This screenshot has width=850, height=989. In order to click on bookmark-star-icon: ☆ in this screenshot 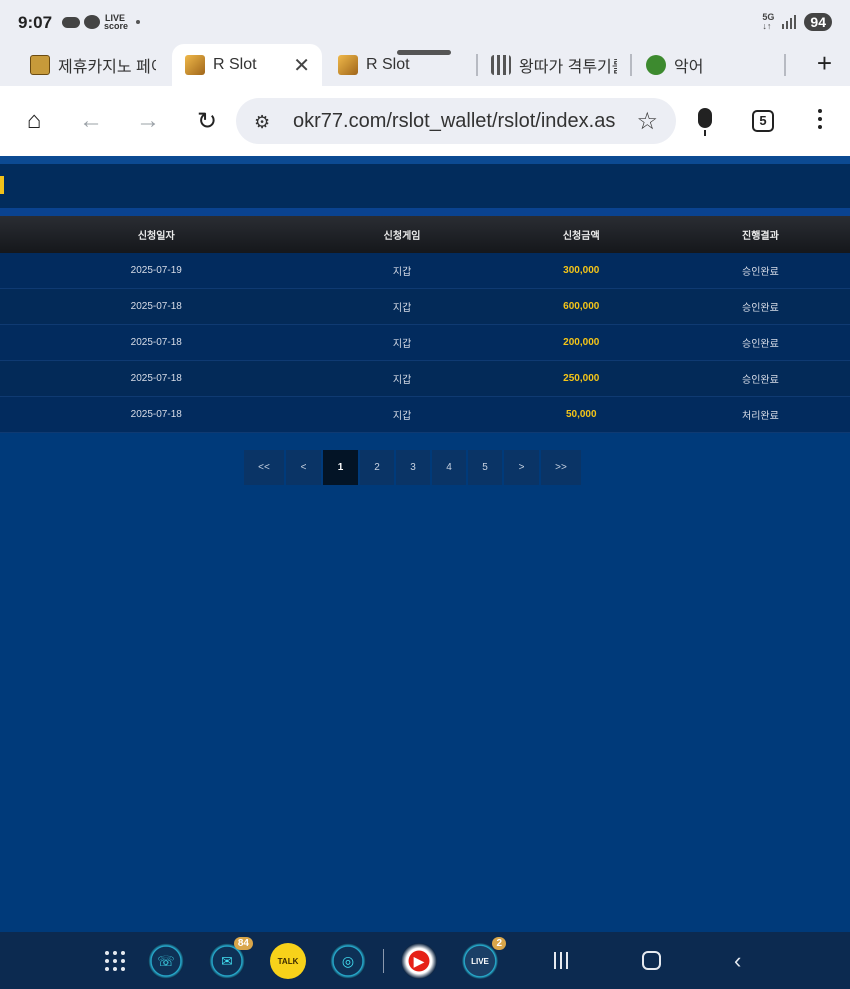, I will do `click(647, 121)`.